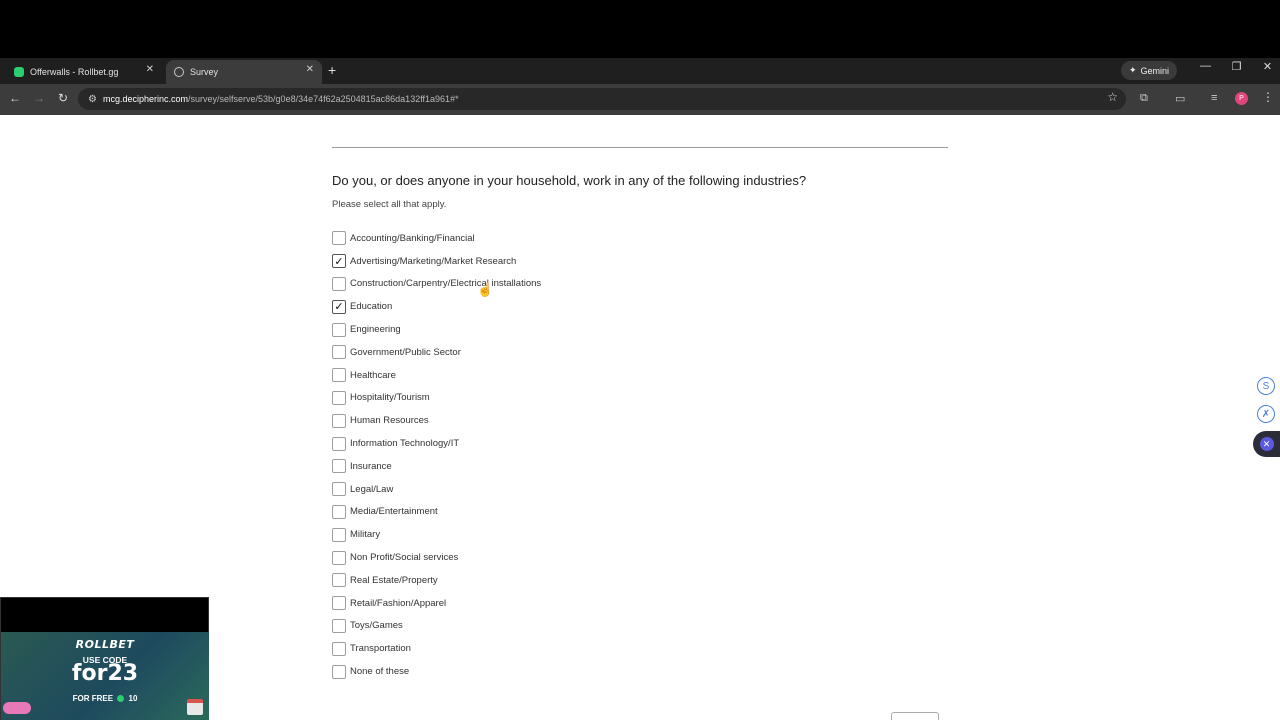  What do you see at coordinates (405, 352) in the screenshot?
I see `option-label: Government/Public Sector` at bounding box center [405, 352].